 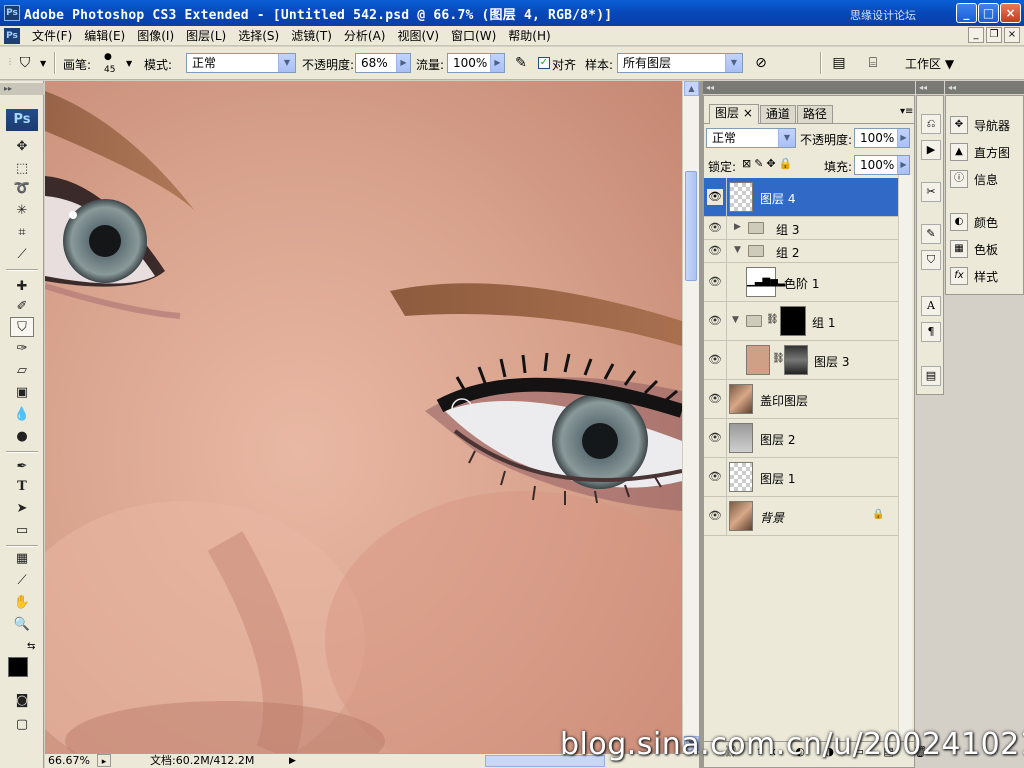 What do you see at coordinates (52, 36) in the screenshot?
I see `menu-file: 文件(F)` at bounding box center [52, 36].